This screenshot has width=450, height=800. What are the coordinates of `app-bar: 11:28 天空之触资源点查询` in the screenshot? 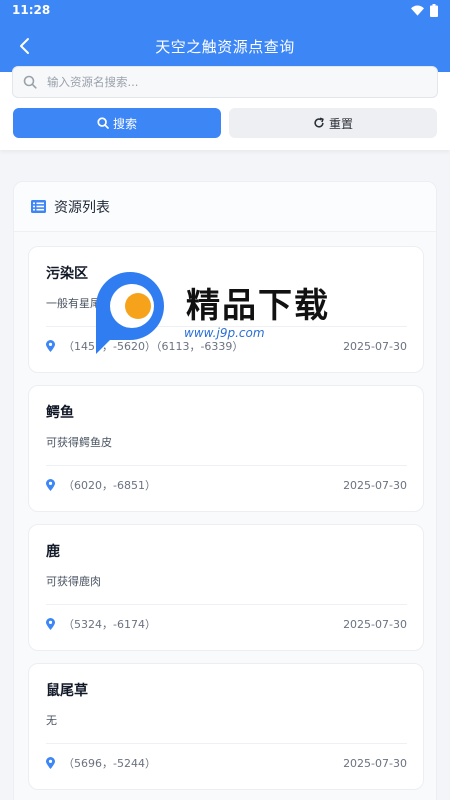 It's located at (225, 36).